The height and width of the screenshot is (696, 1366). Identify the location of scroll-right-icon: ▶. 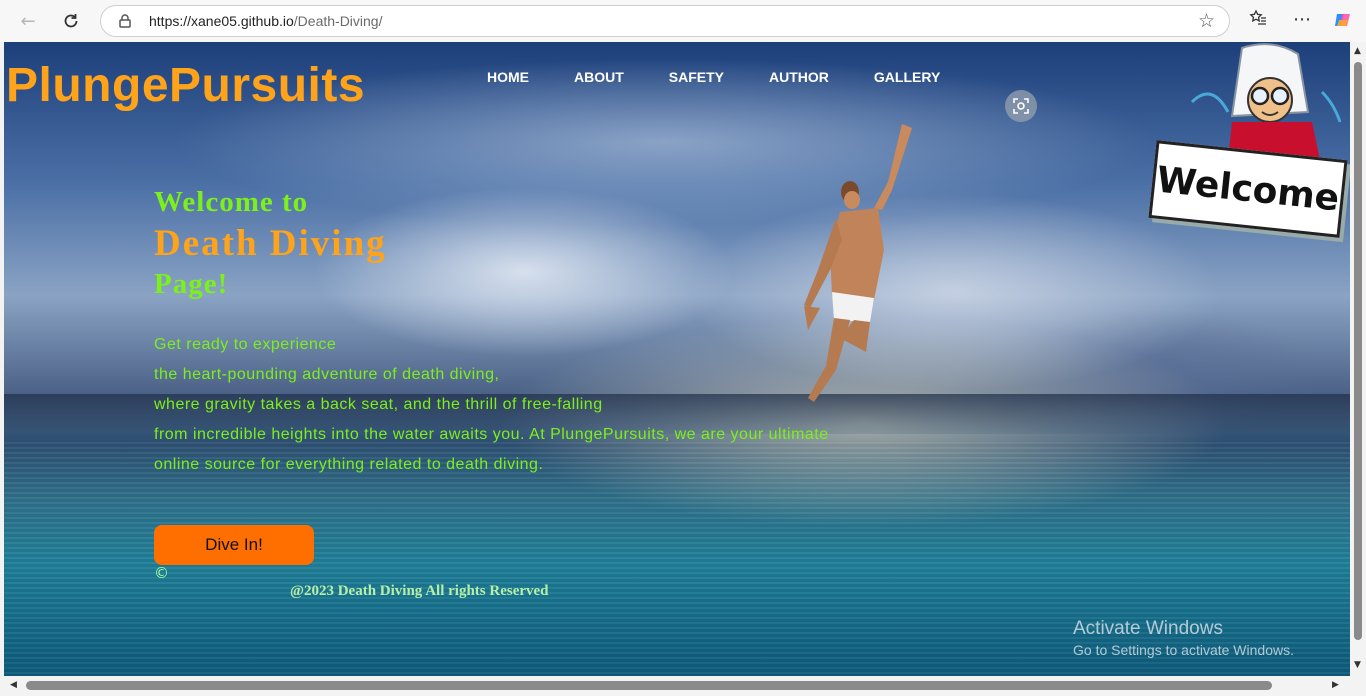
(1335, 685).